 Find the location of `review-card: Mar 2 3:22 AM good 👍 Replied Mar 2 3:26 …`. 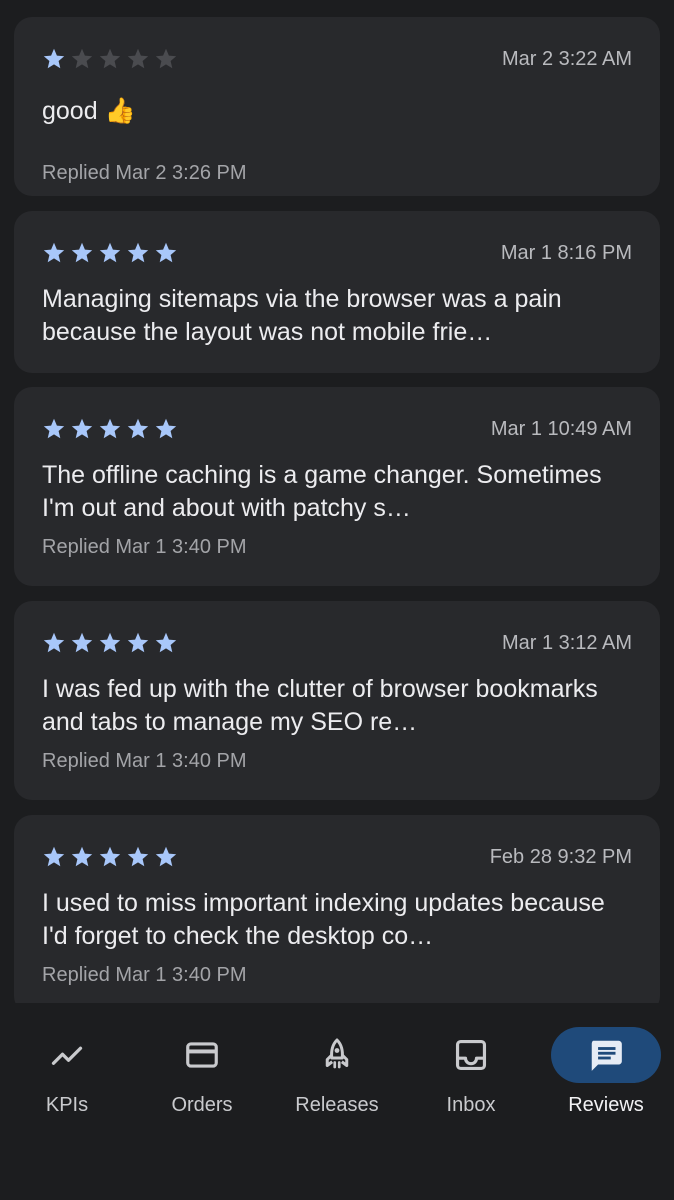

review-card: Mar 2 3:22 AM good 👍 Replied Mar 2 3:26 … is located at coordinates (337, 106).